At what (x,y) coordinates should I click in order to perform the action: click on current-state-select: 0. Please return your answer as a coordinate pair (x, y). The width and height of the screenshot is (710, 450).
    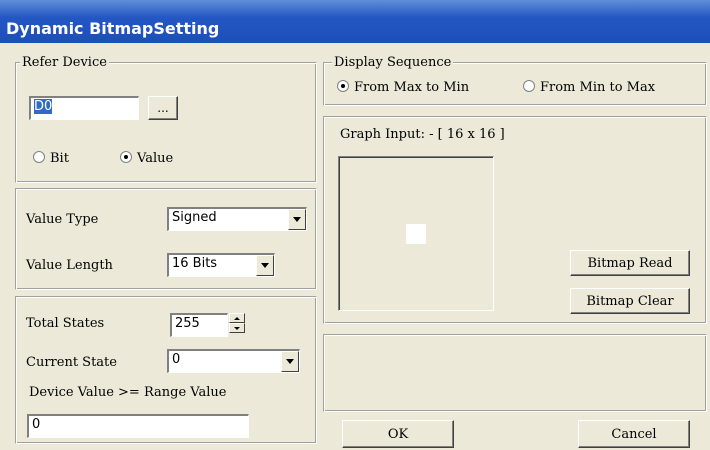
    Looking at the image, I should click on (233, 361).